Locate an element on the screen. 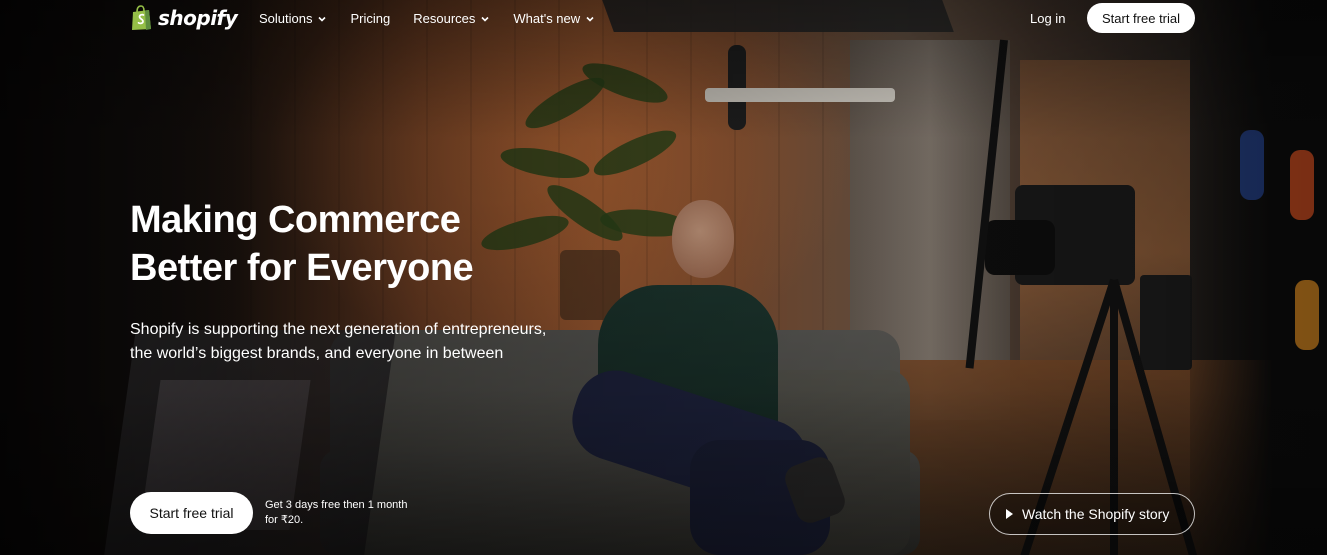 This screenshot has height=555, width=1327. nav-pricing: Pricing is located at coordinates (370, 18).